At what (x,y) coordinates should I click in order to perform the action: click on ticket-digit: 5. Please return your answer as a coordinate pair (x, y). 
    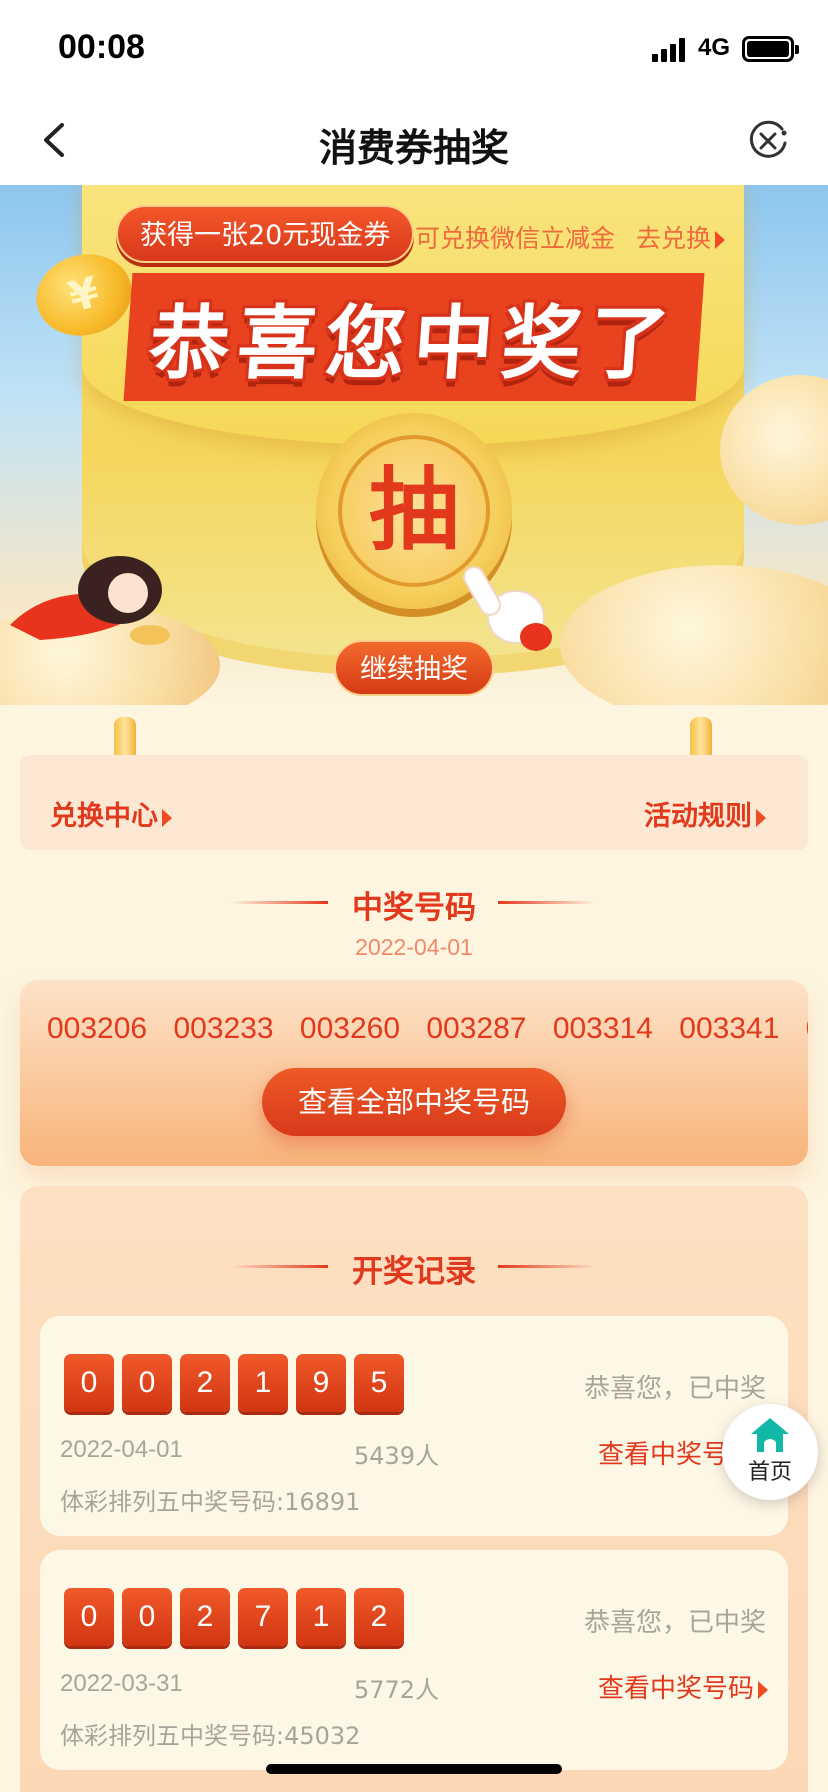
    Looking at the image, I should click on (379, 1383).